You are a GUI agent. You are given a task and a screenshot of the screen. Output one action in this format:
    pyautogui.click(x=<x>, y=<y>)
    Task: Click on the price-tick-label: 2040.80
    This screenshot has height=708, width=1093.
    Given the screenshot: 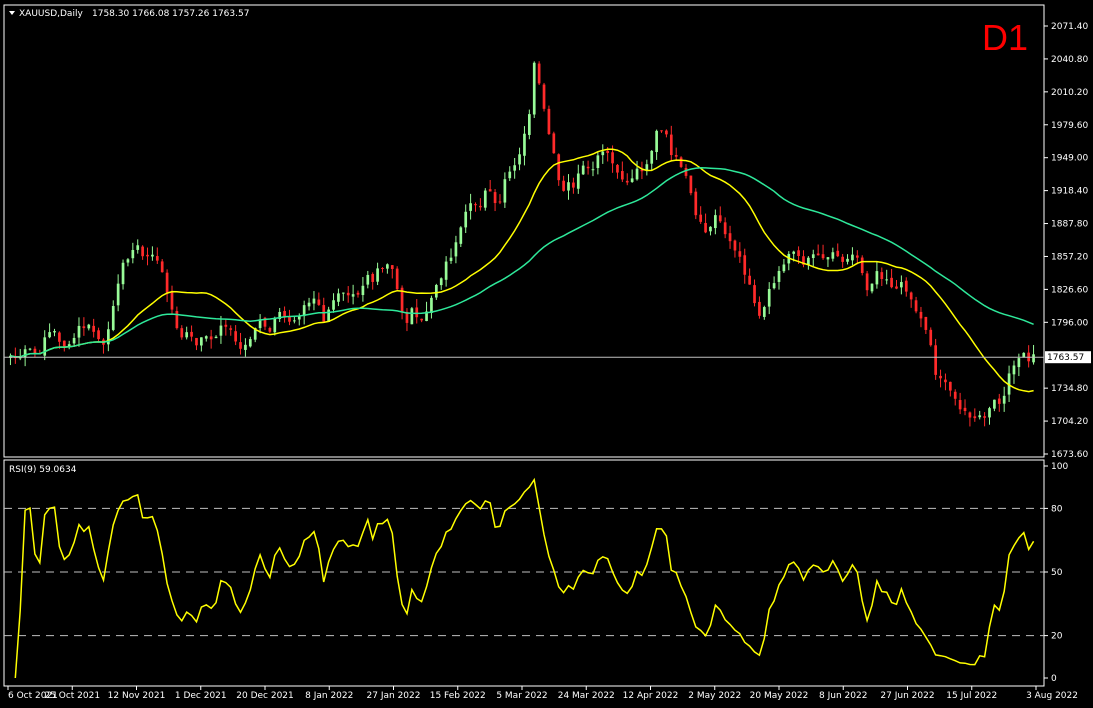 What is the action you would take?
    pyautogui.click(x=1069, y=60)
    